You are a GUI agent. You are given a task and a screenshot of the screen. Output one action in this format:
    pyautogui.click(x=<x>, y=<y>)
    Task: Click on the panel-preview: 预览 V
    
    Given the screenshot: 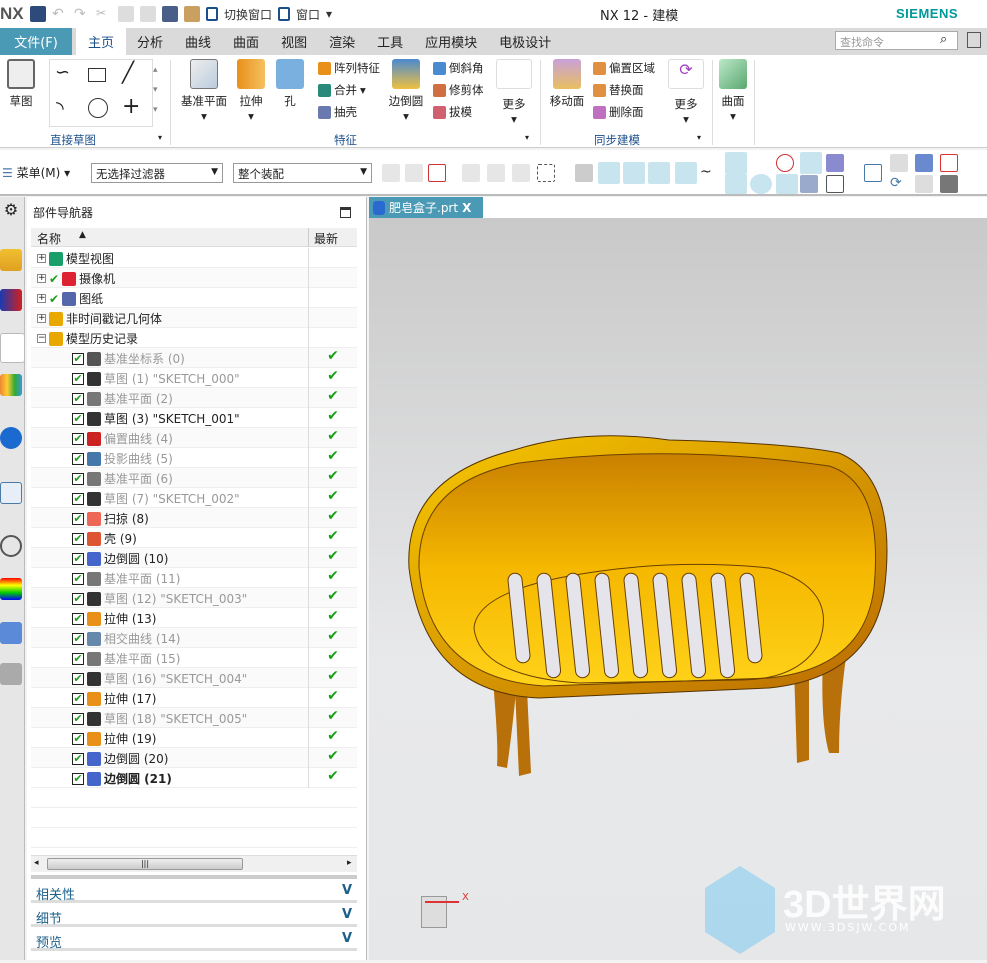 What is the action you would take?
    pyautogui.click(x=194, y=940)
    